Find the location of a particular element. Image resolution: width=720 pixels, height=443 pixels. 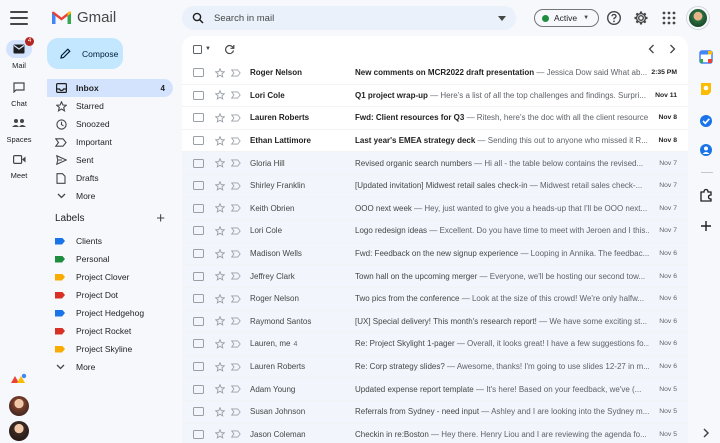

nav-item-snoozed: Snoozed is located at coordinates (110, 124).